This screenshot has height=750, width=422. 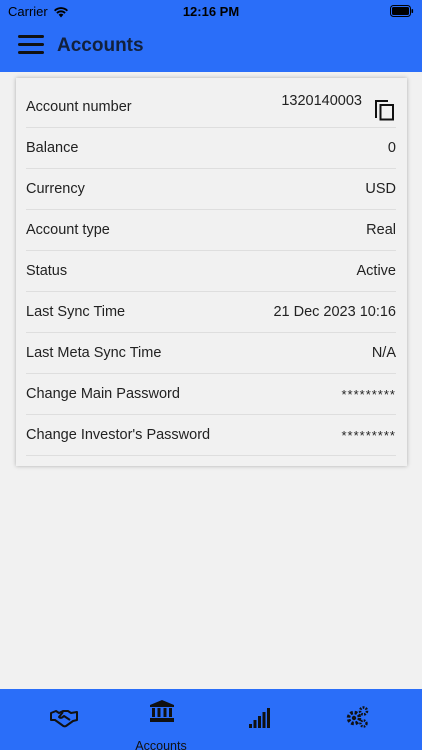 What do you see at coordinates (384, 108) in the screenshot?
I see `copy-icon` at bounding box center [384, 108].